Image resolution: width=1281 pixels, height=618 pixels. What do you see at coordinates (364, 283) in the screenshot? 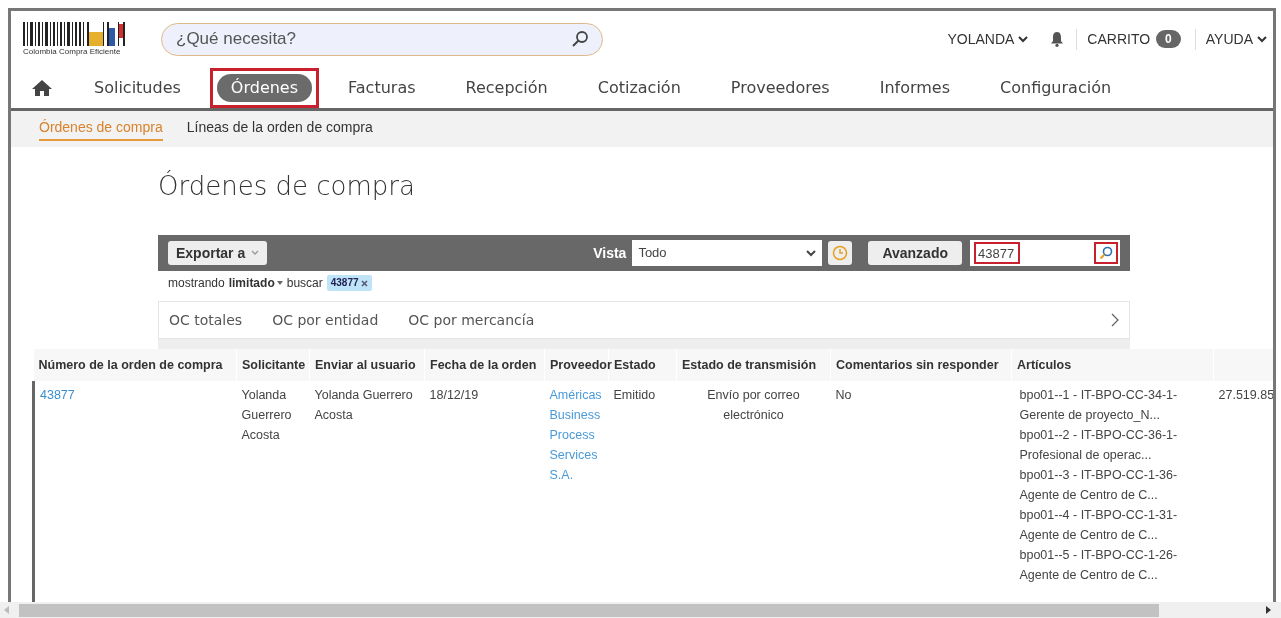
I see `close-icon` at bounding box center [364, 283].